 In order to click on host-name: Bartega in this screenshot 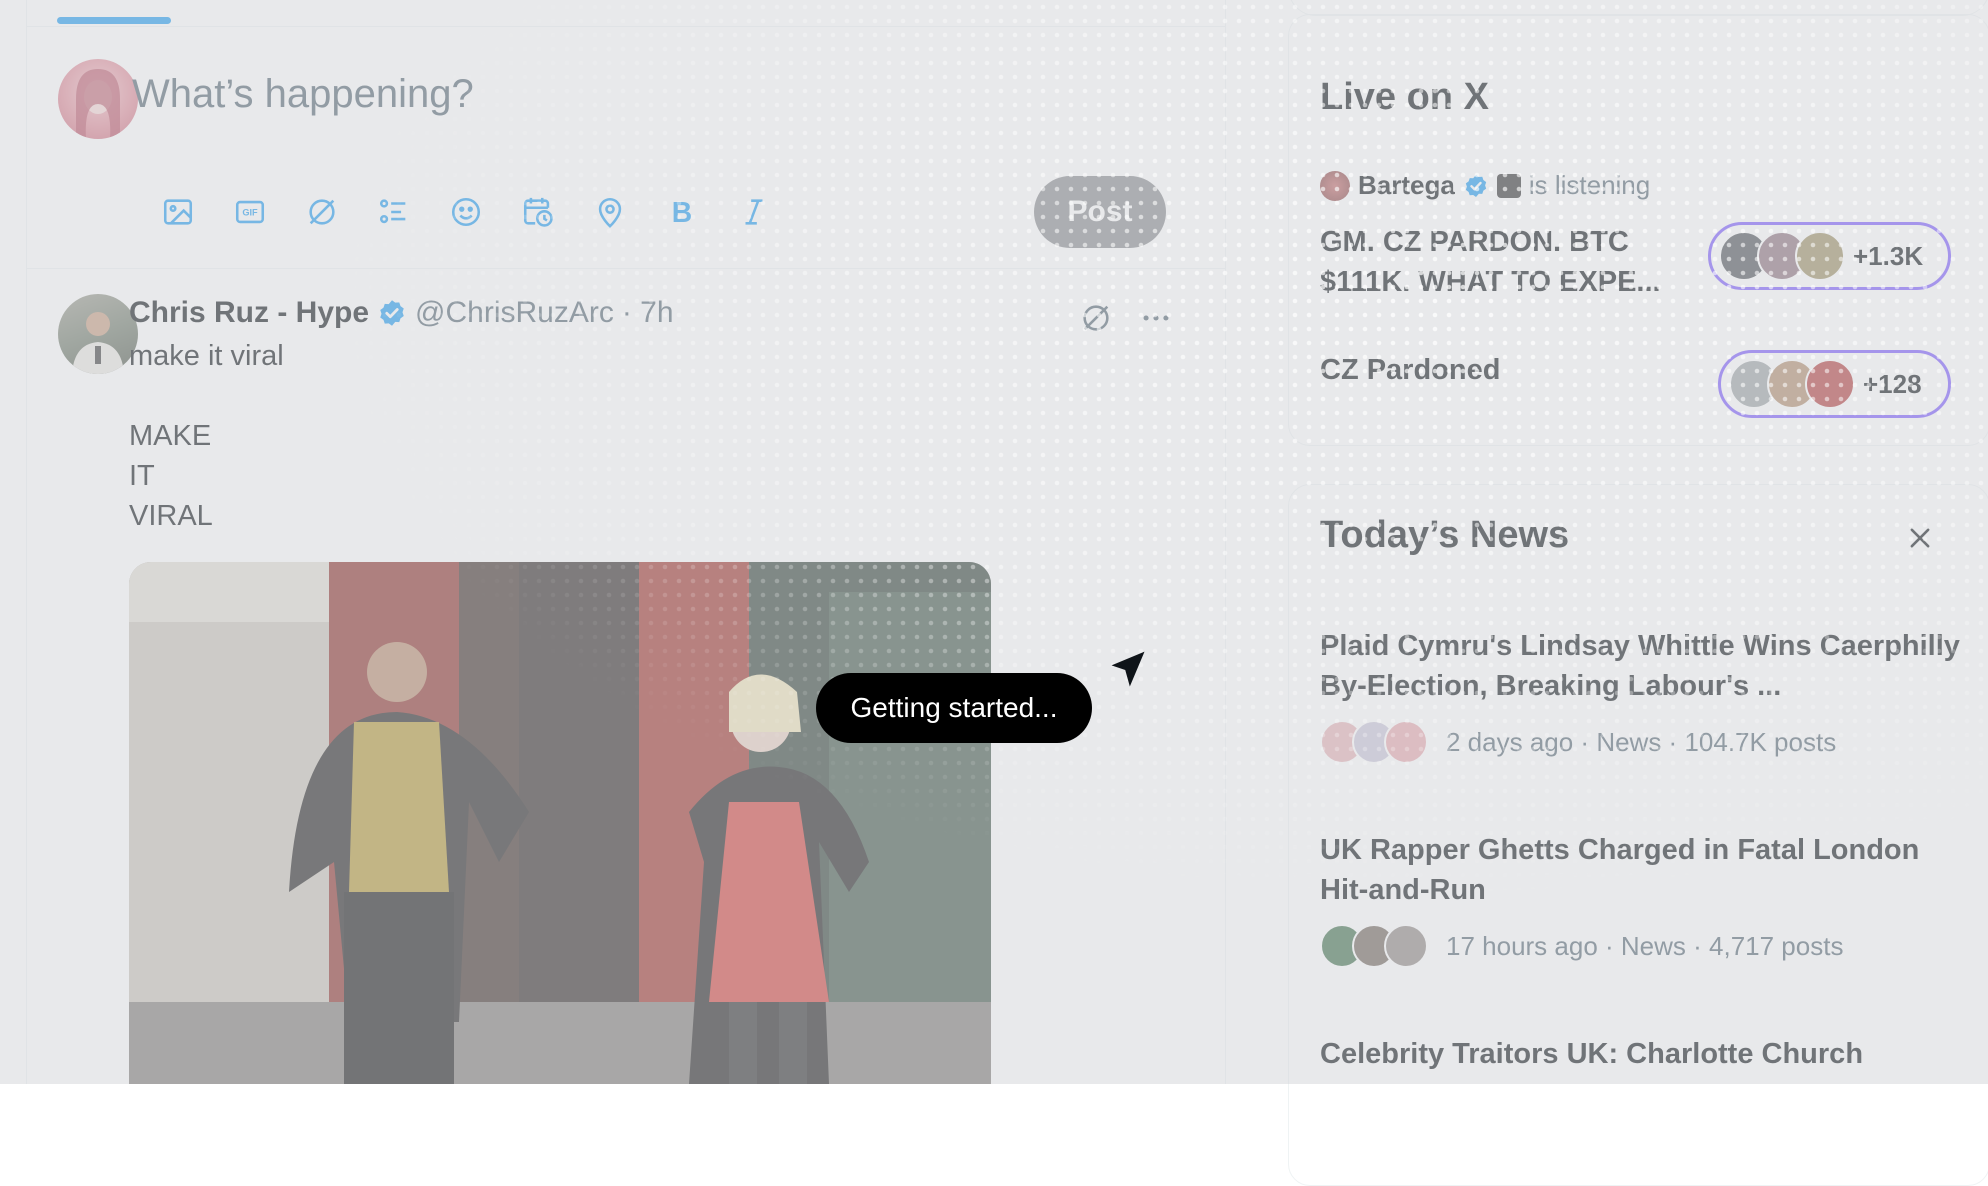, I will do `click(1406, 185)`.